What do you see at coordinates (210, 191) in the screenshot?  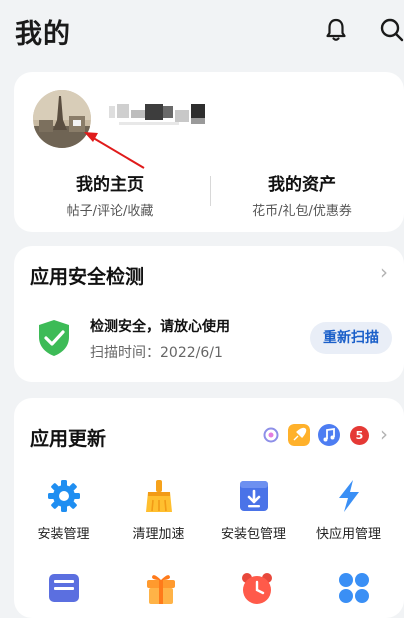 I see `divider` at bounding box center [210, 191].